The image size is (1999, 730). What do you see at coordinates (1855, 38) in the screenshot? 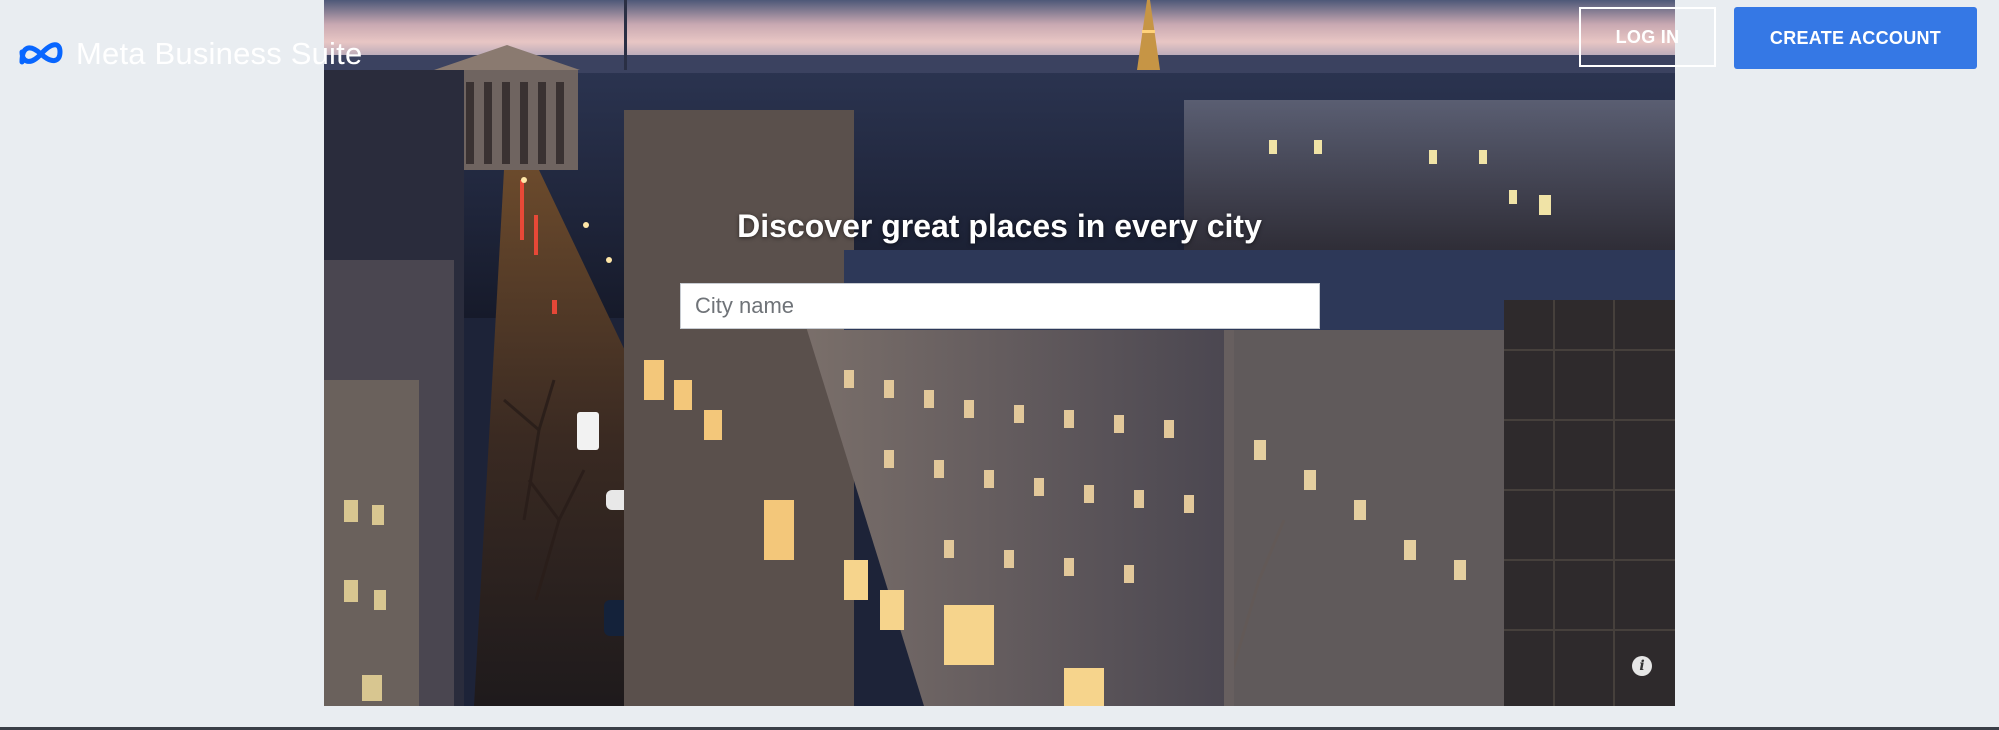
I see `create-account-button: CREATE ACCOUNT` at bounding box center [1855, 38].